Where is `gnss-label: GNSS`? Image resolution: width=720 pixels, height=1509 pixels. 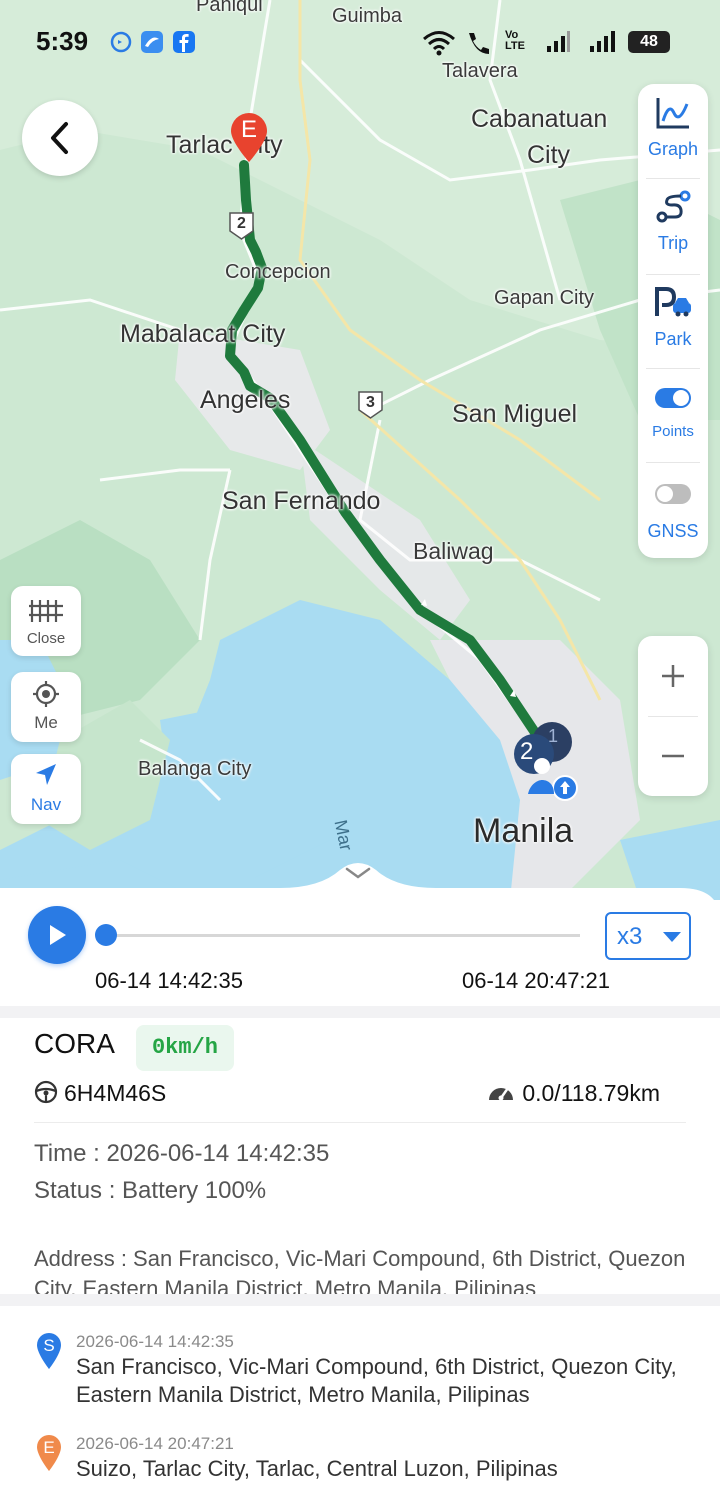 gnss-label: GNSS is located at coordinates (673, 531).